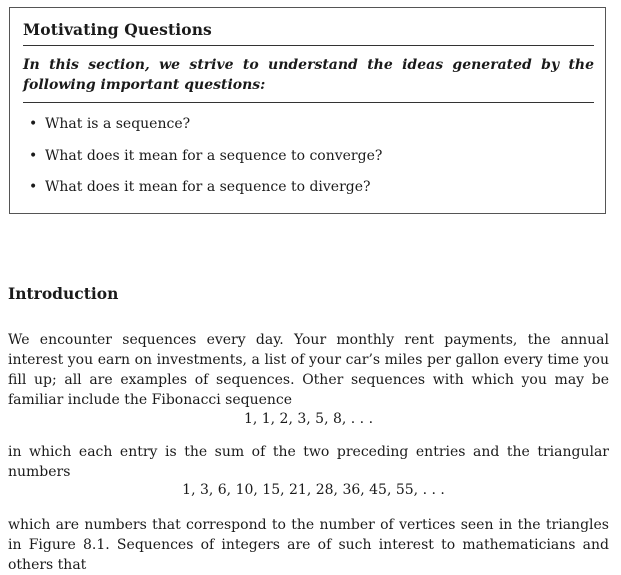  Describe the element at coordinates (202, 132) in the screenshot. I see `list-item: • What is a sequence?` at that location.